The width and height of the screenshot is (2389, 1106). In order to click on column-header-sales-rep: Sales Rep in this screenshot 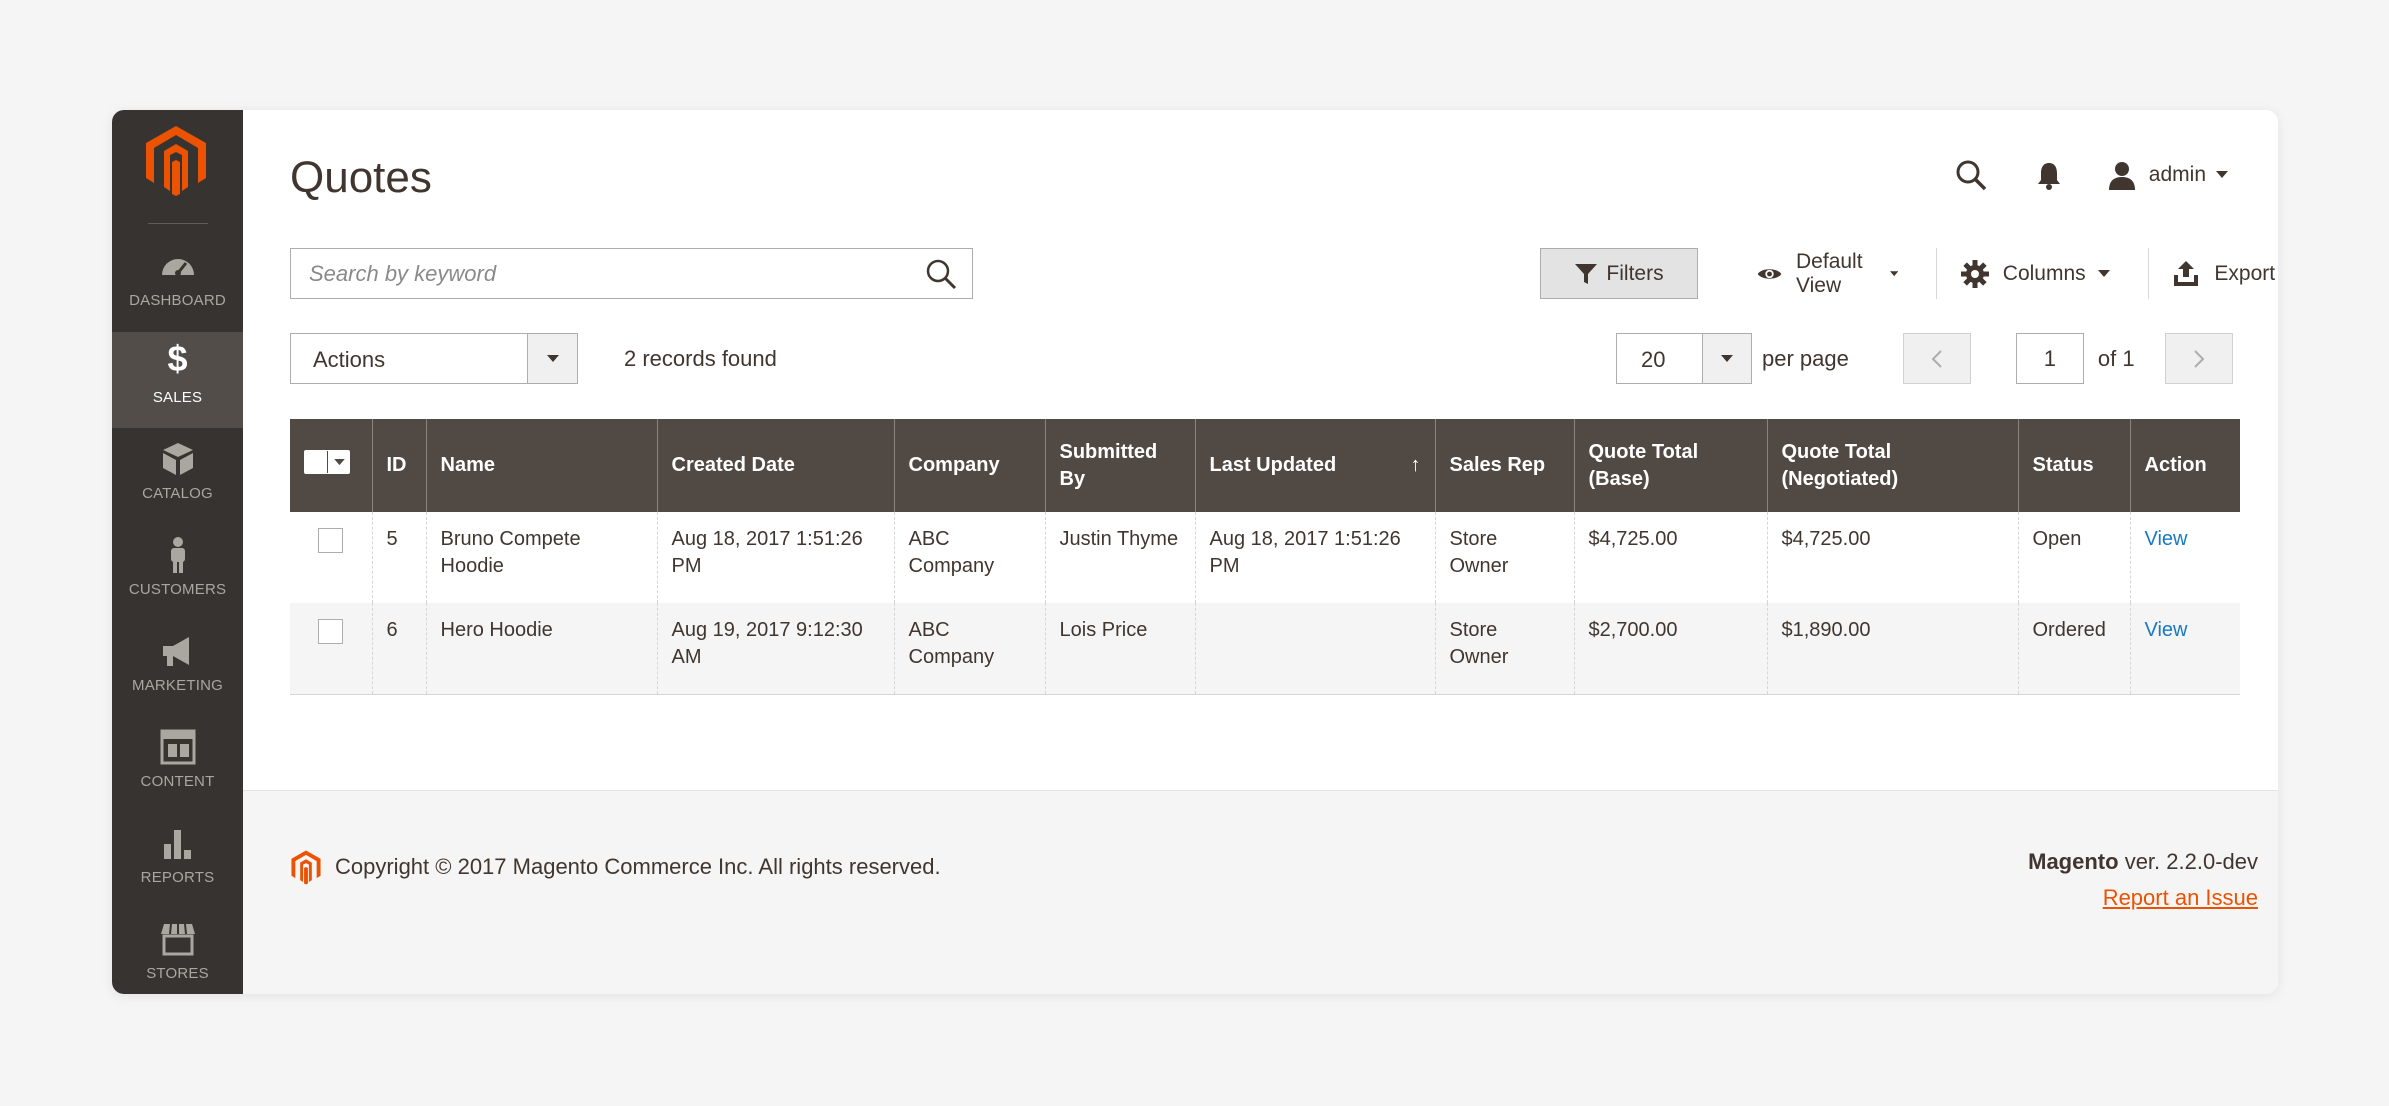, I will do `click(1504, 465)`.